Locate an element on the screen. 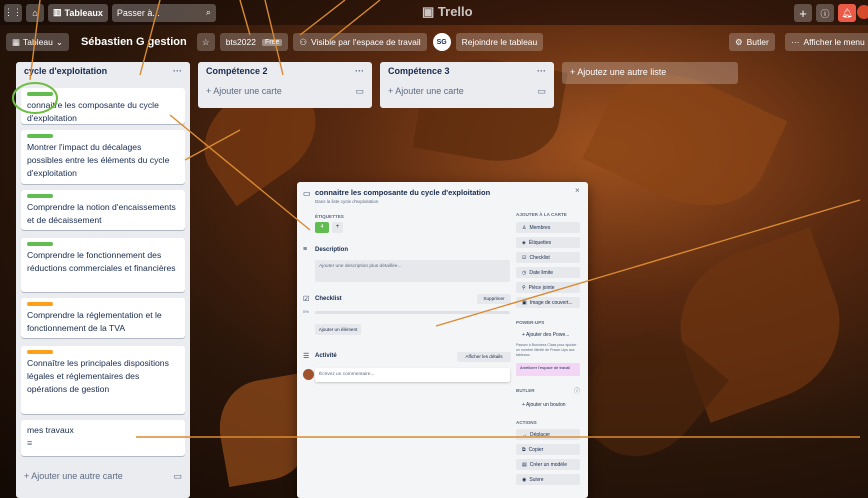 Image resolution: width=868 pixels, height=498 pixels. notifications-bell-icon: 🔔︎ is located at coordinates (847, 13).